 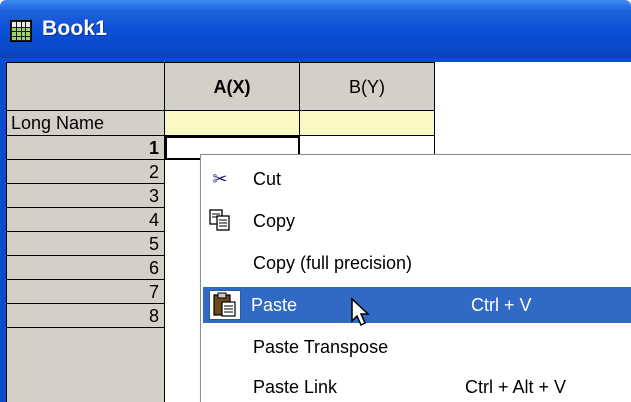 I want to click on mouse-pointer-icon, so click(x=360, y=312).